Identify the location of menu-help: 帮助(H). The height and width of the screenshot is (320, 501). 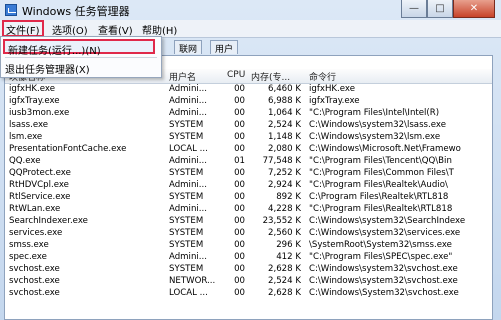
(159, 29).